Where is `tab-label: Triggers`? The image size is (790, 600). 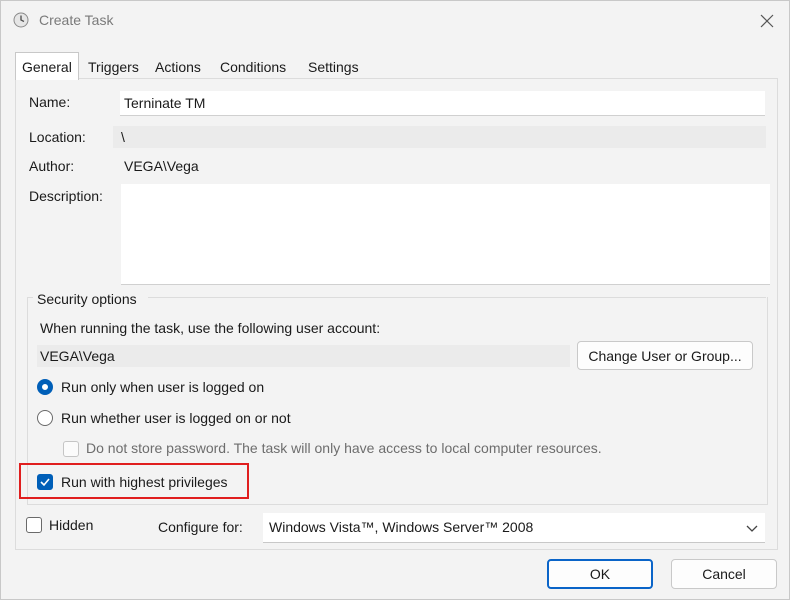 tab-label: Triggers is located at coordinates (113, 67).